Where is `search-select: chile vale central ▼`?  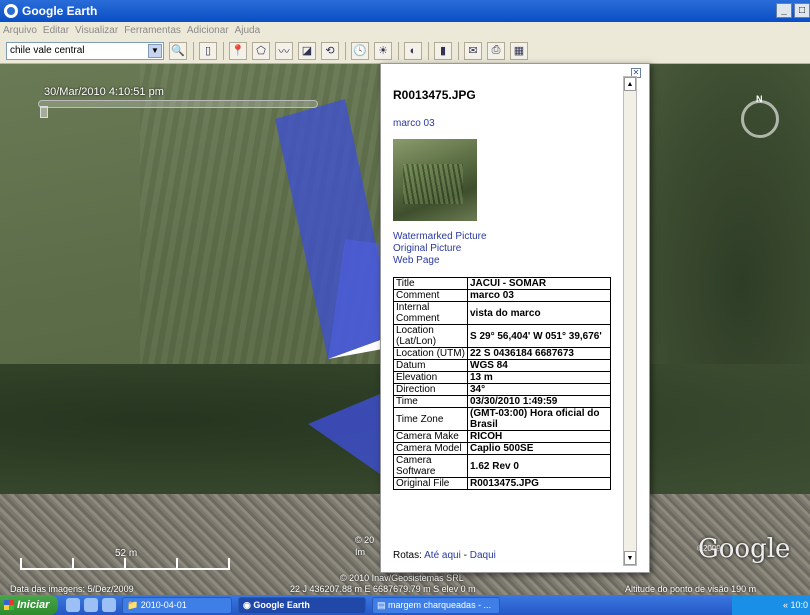 search-select: chile vale central ▼ is located at coordinates (85, 50).